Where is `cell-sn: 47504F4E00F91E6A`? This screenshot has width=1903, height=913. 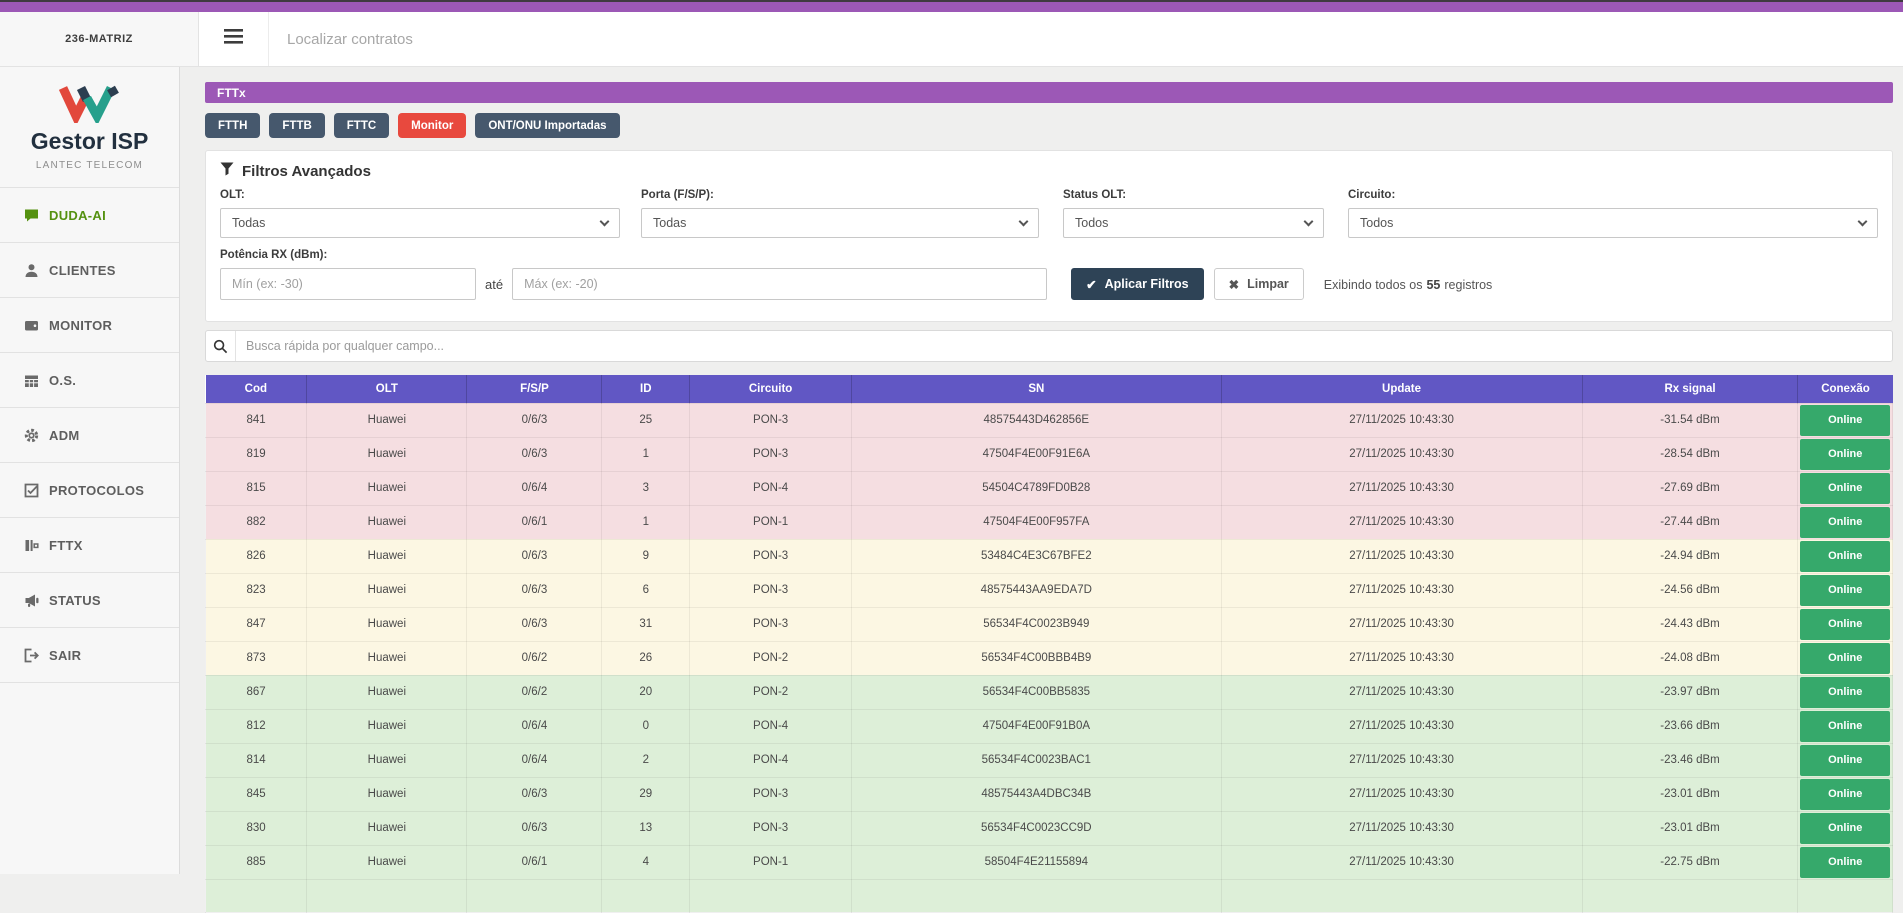
cell-sn: 47504F4E00F91E6A is located at coordinates (1036, 454).